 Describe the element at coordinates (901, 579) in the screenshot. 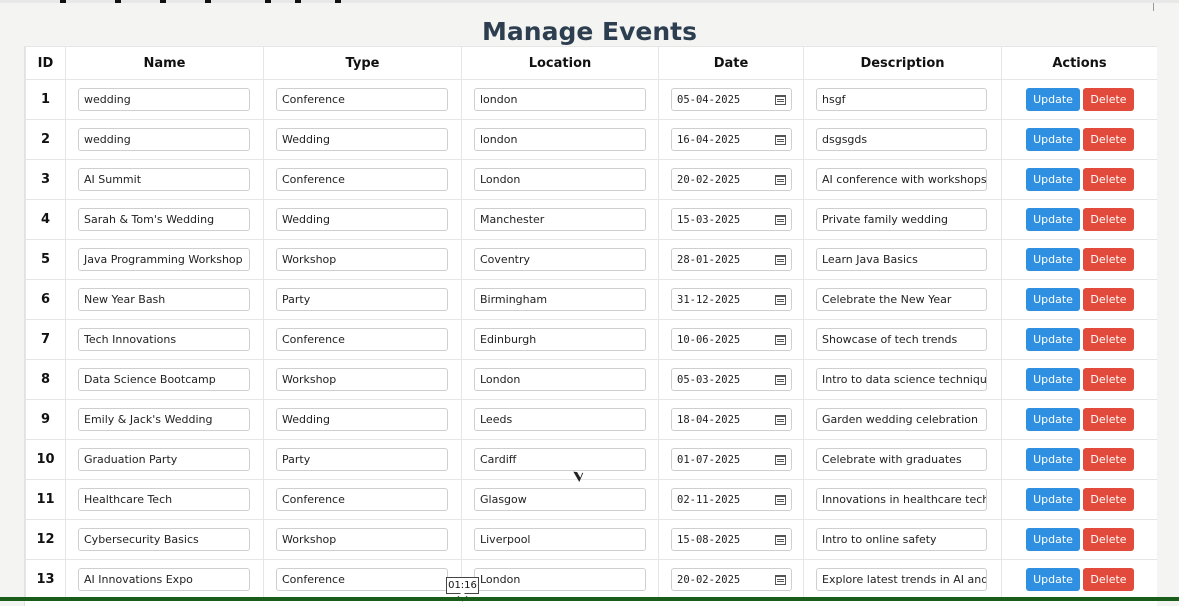

I see `description-input: Explore latest trends in AI and ML.` at that location.